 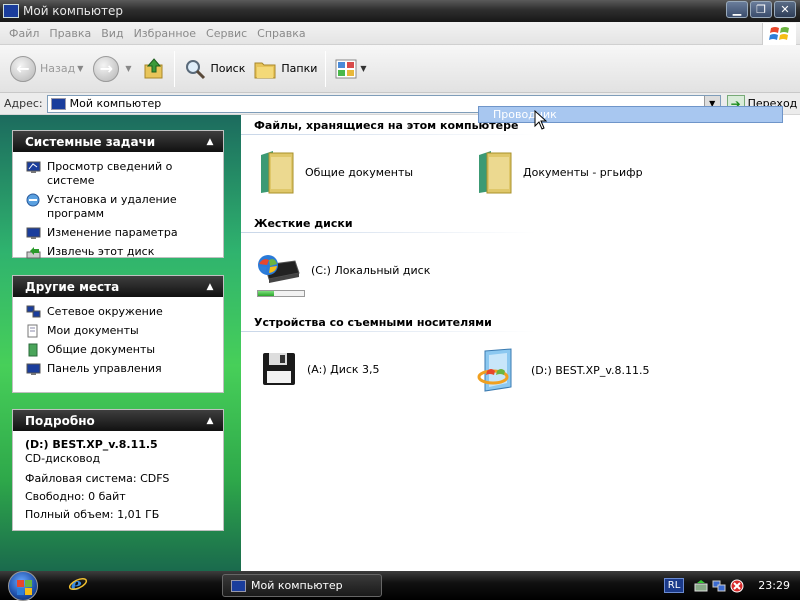 What do you see at coordinates (737, 9) in the screenshot?
I see `minimize-button: ▁` at bounding box center [737, 9].